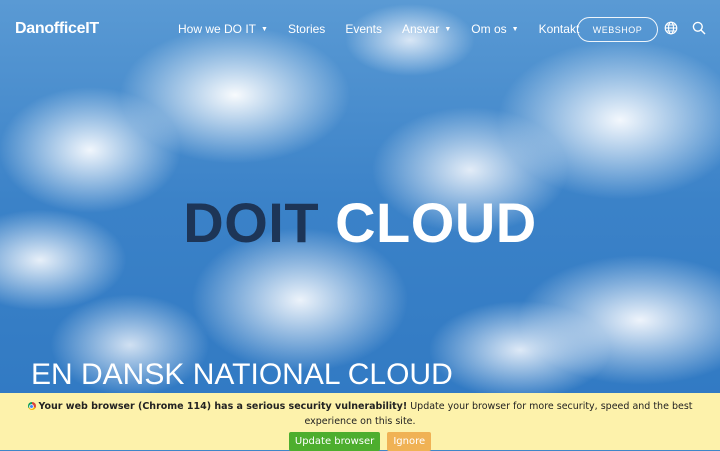 The height and width of the screenshot is (451, 720). I want to click on nav-item-label: Kontakt, so click(559, 29).